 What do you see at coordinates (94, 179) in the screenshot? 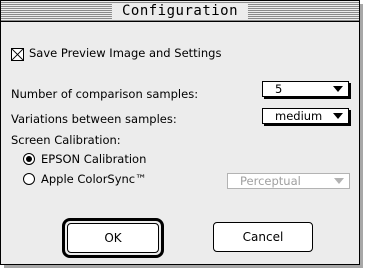
I see `apple-colorsync-label: Apple ColorSync™` at bounding box center [94, 179].